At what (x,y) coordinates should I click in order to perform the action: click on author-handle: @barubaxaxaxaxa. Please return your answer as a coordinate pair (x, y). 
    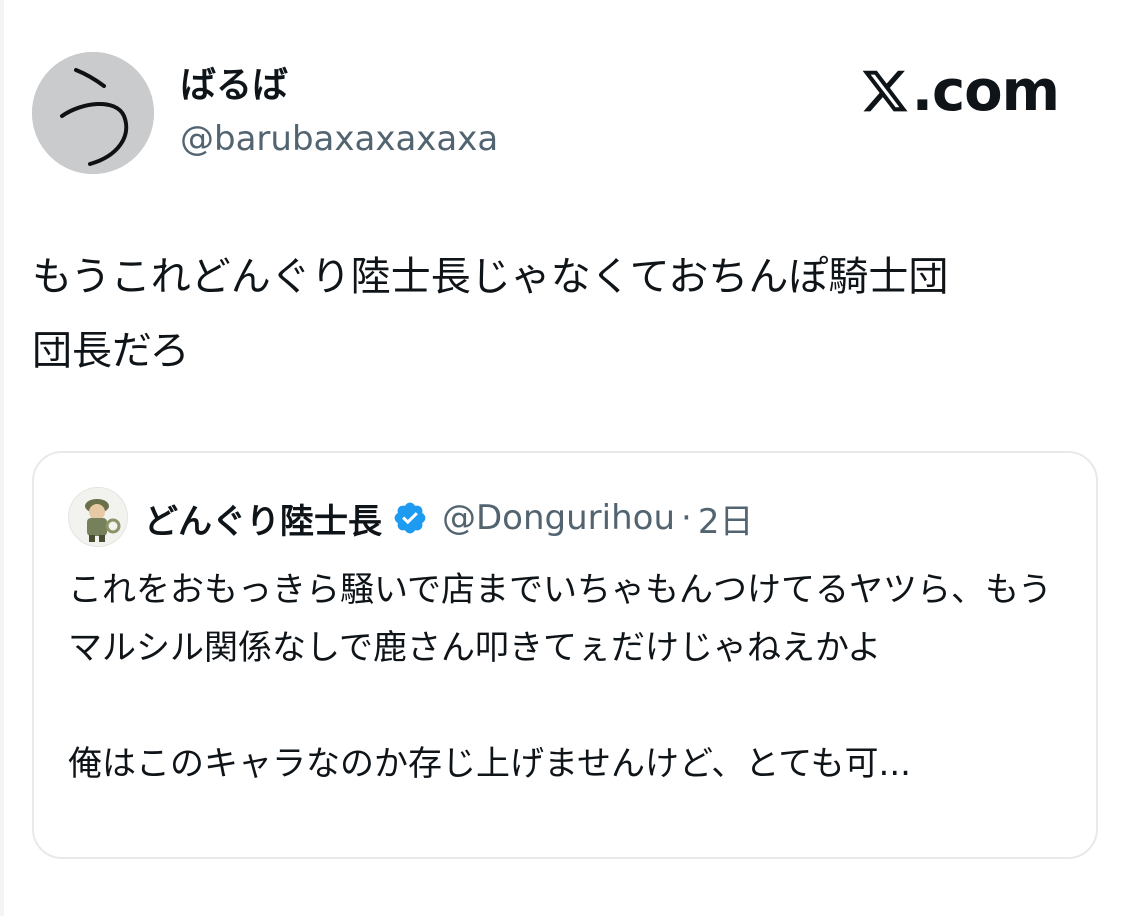
    Looking at the image, I should click on (339, 139).